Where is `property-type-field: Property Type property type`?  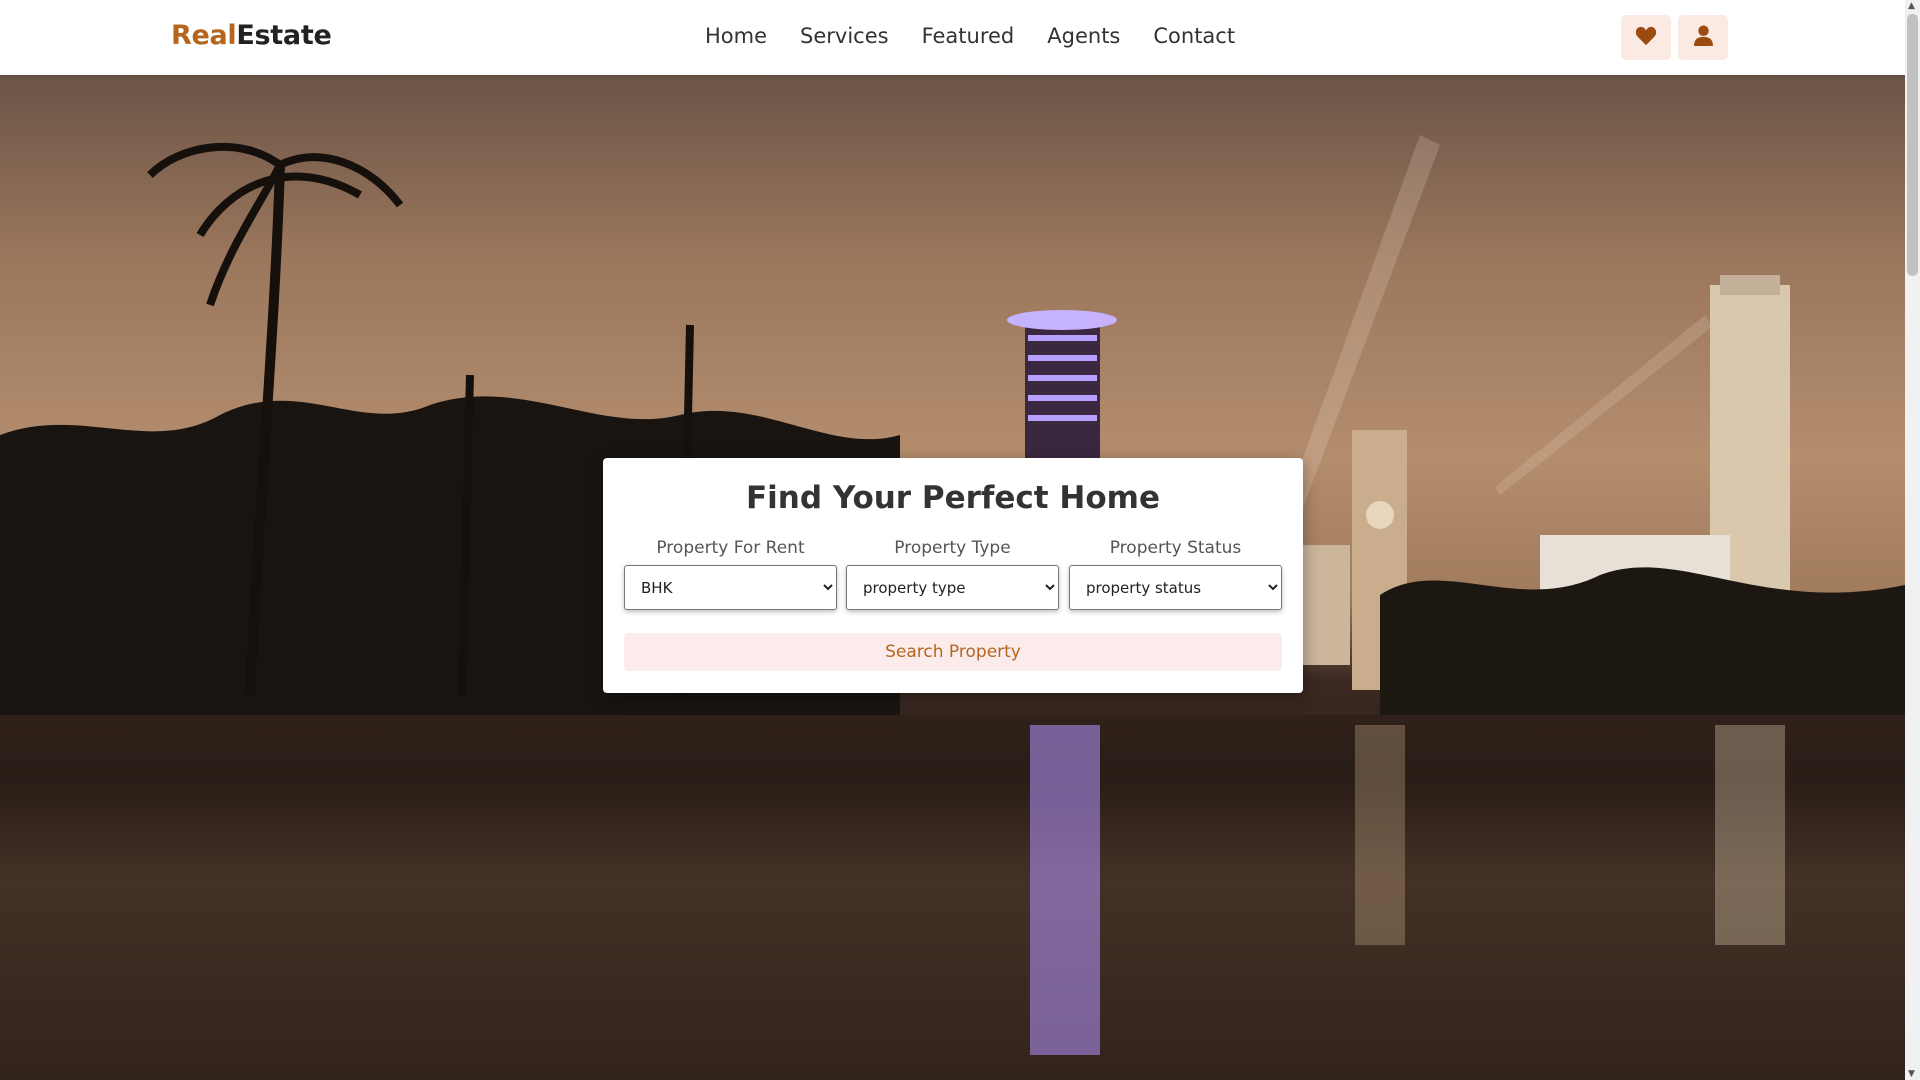
property-type-field: Property Type property type is located at coordinates (952, 574).